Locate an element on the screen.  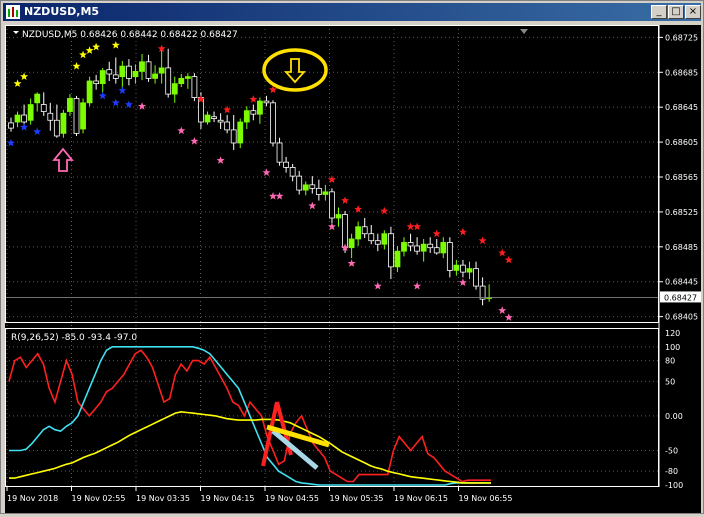
price-axis-label: 0.68565 is located at coordinates (681, 177).